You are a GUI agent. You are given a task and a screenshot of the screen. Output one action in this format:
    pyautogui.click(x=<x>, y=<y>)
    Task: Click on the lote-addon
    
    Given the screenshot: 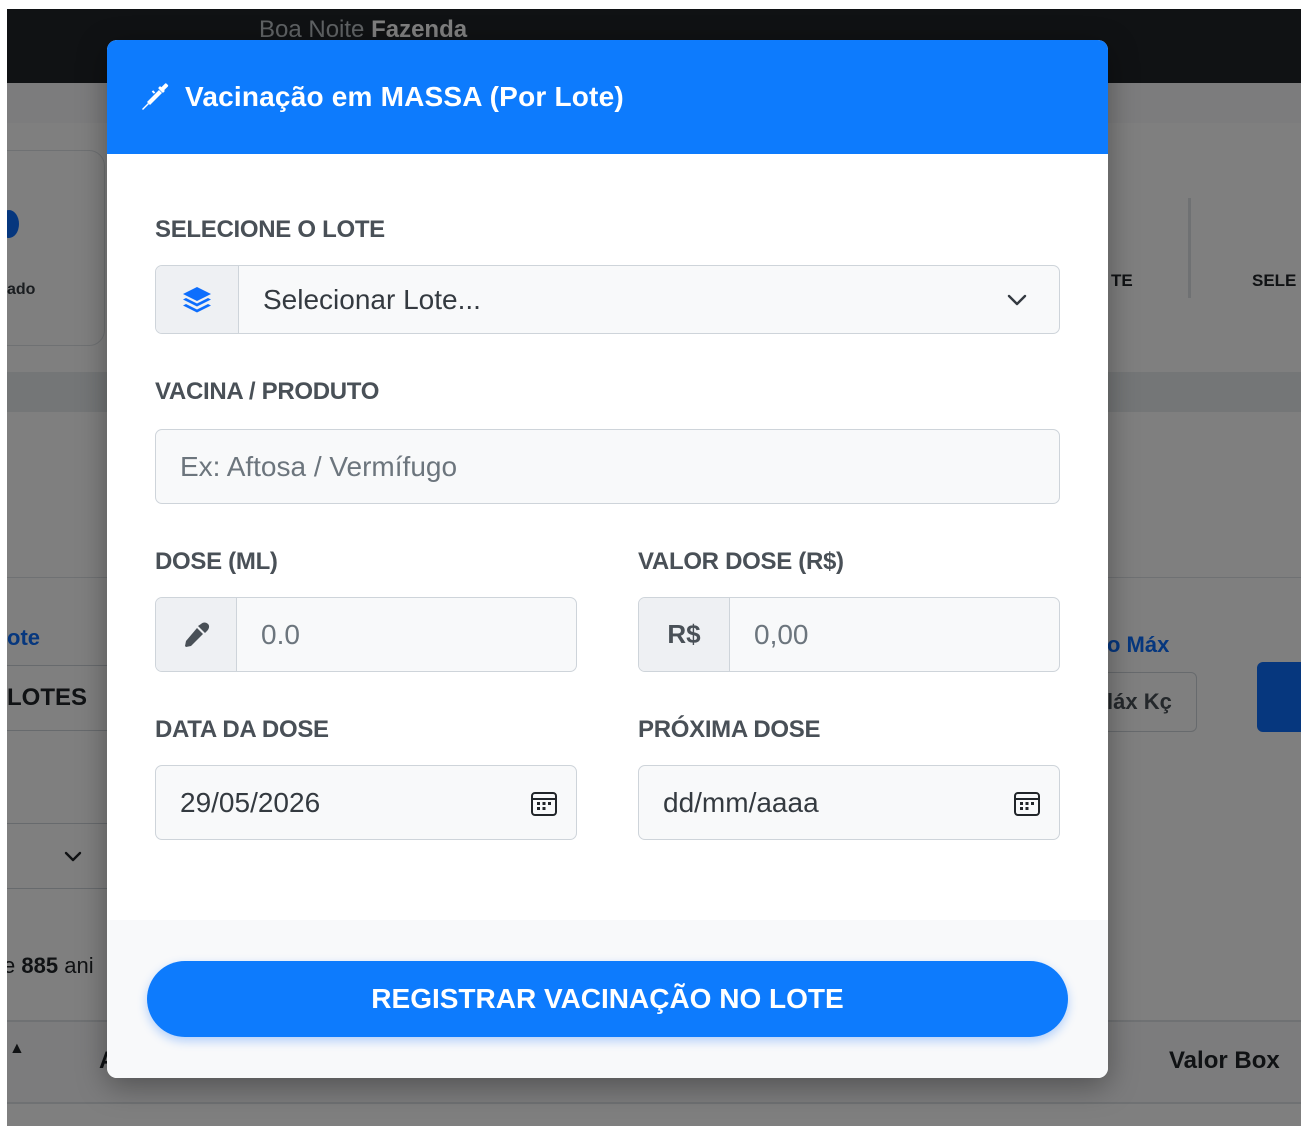 What is the action you would take?
    pyautogui.click(x=197, y=299)
    